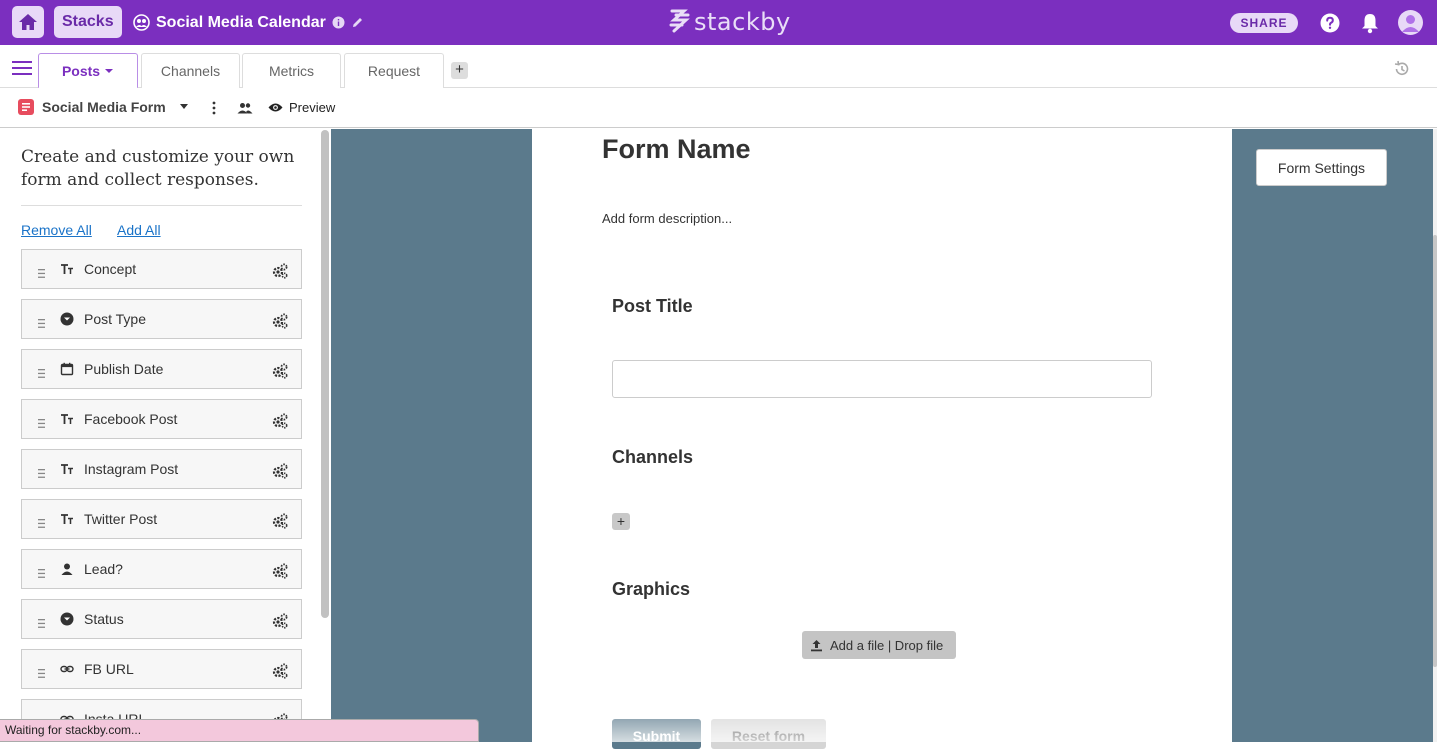 The width and height of the screenshot is (1437, 753). Describe the element at coordinates (1370, 23) in the screenshot. I see `notification-bell-icon` at that location.